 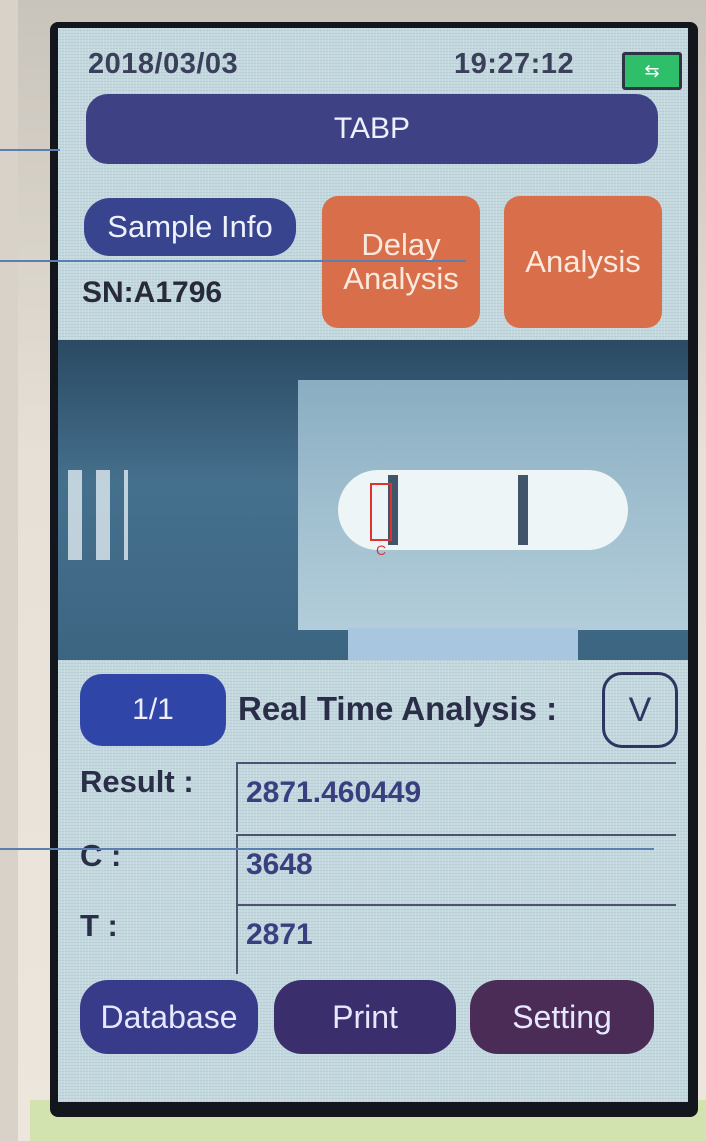 What do you see at coordinates (456, 869) in the screenshot?
I see `c-value: 3648` at bounding box center [456, 869].